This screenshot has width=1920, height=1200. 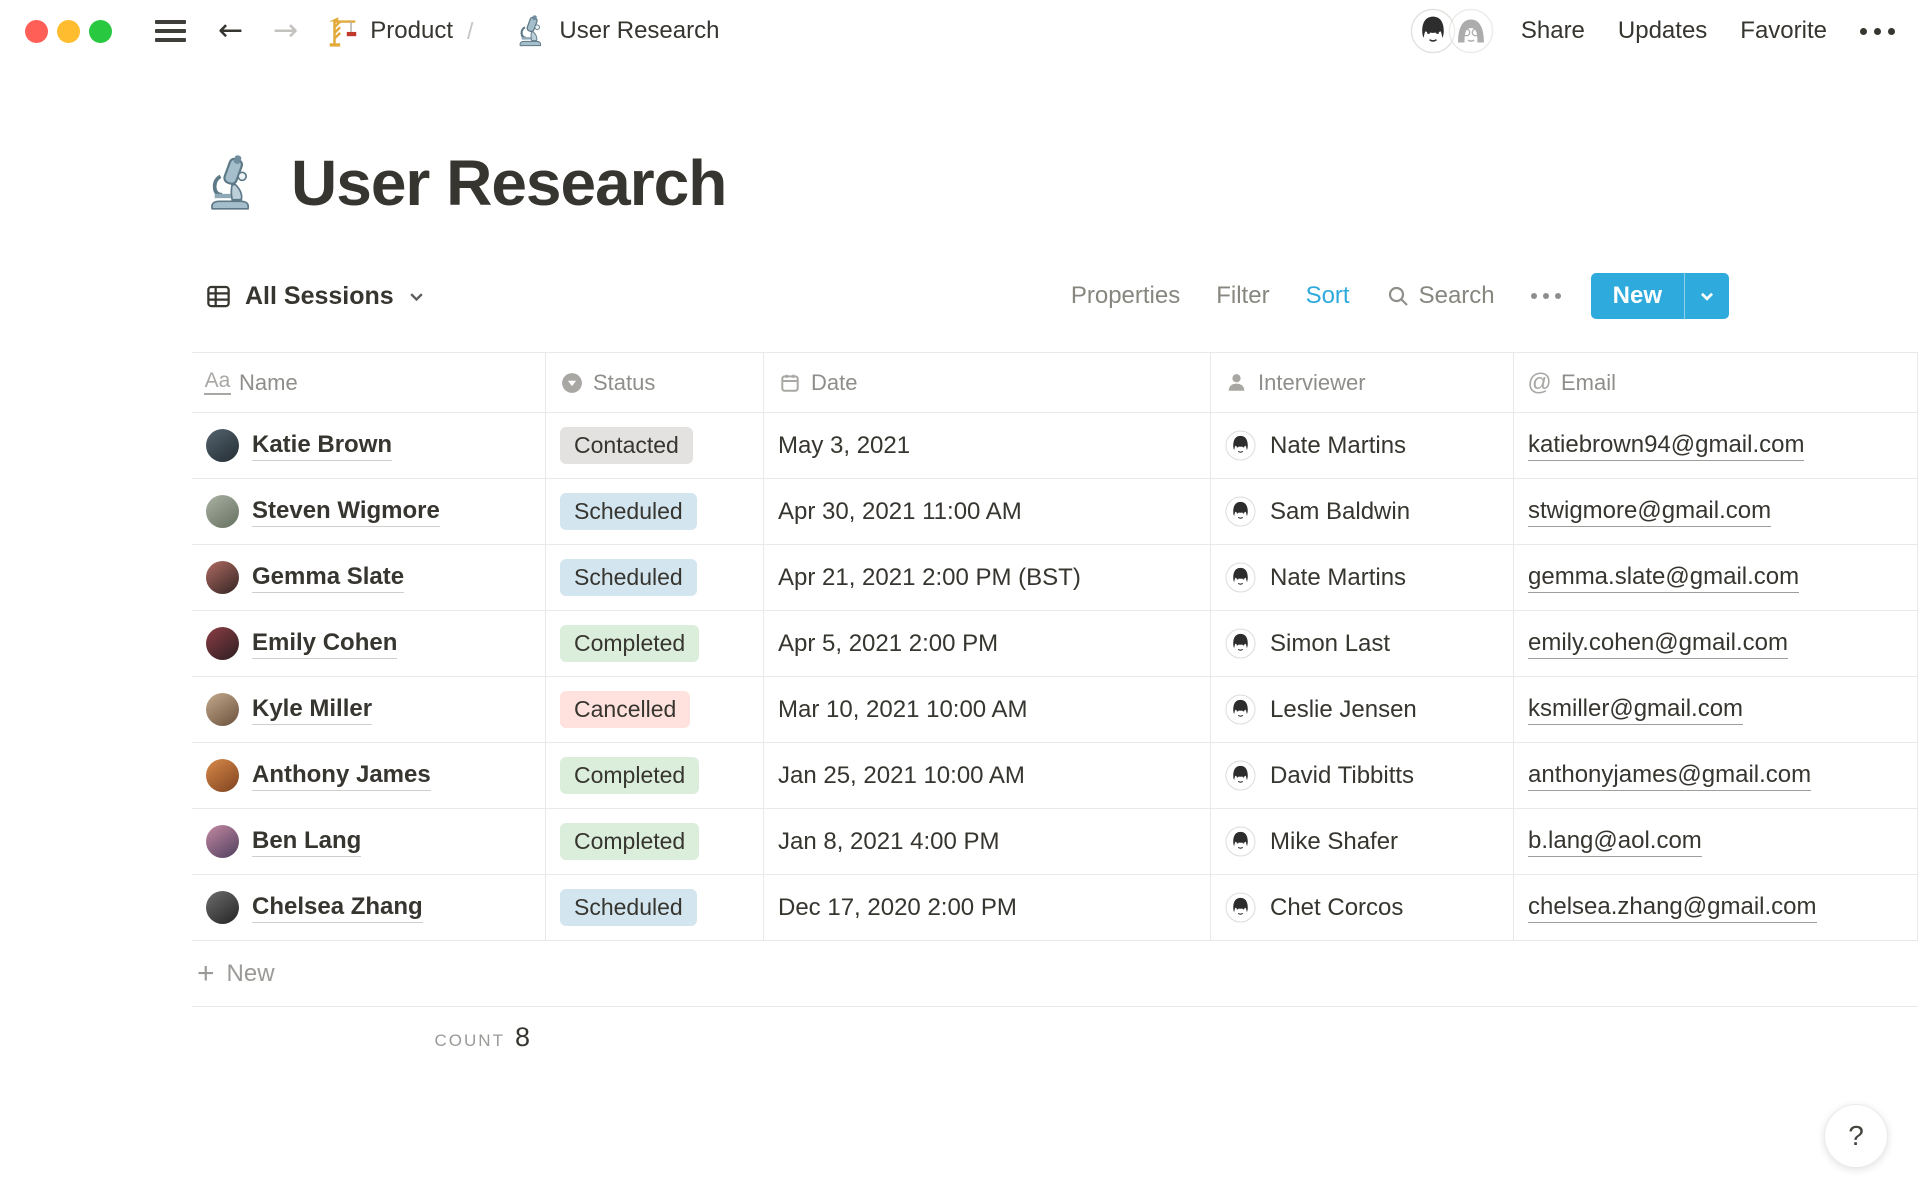 What do you see at coordinates (170, 31) in the screenshot?
I see `sidebar-menu-icon` at bounding box center [170, 31].